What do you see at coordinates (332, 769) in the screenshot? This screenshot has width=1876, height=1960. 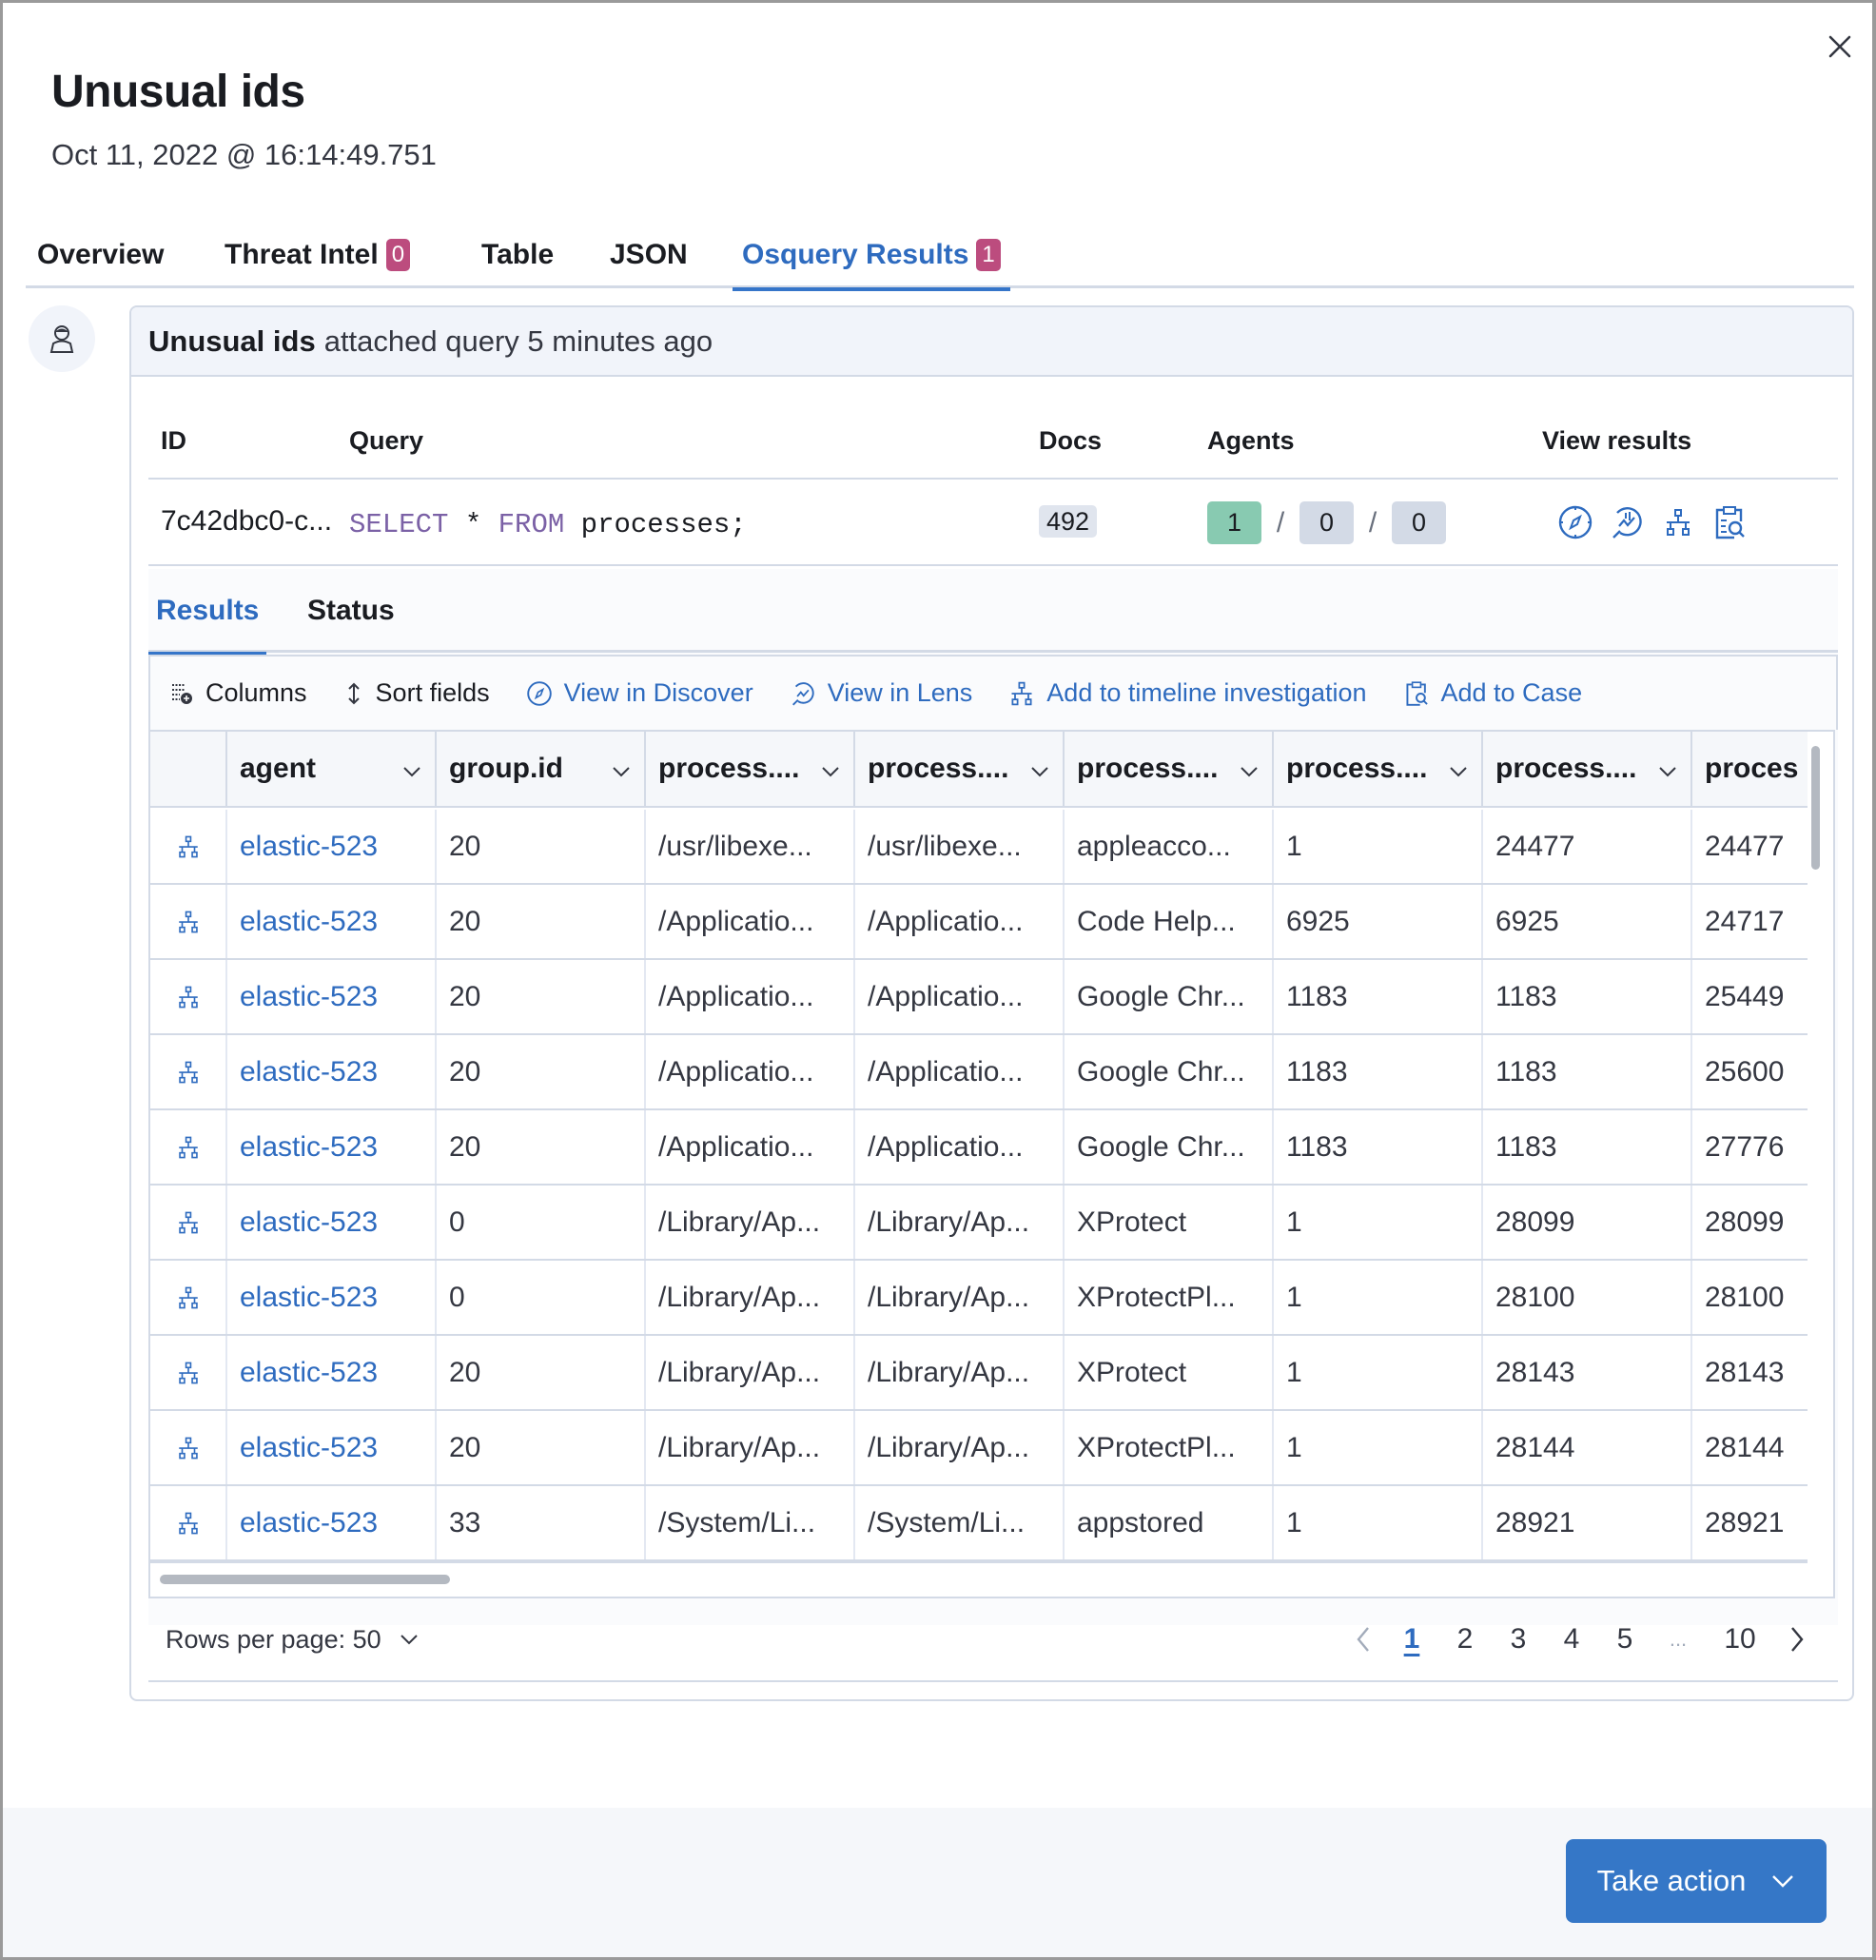 I see `column-header: agent` at bounding box center [332, 769].